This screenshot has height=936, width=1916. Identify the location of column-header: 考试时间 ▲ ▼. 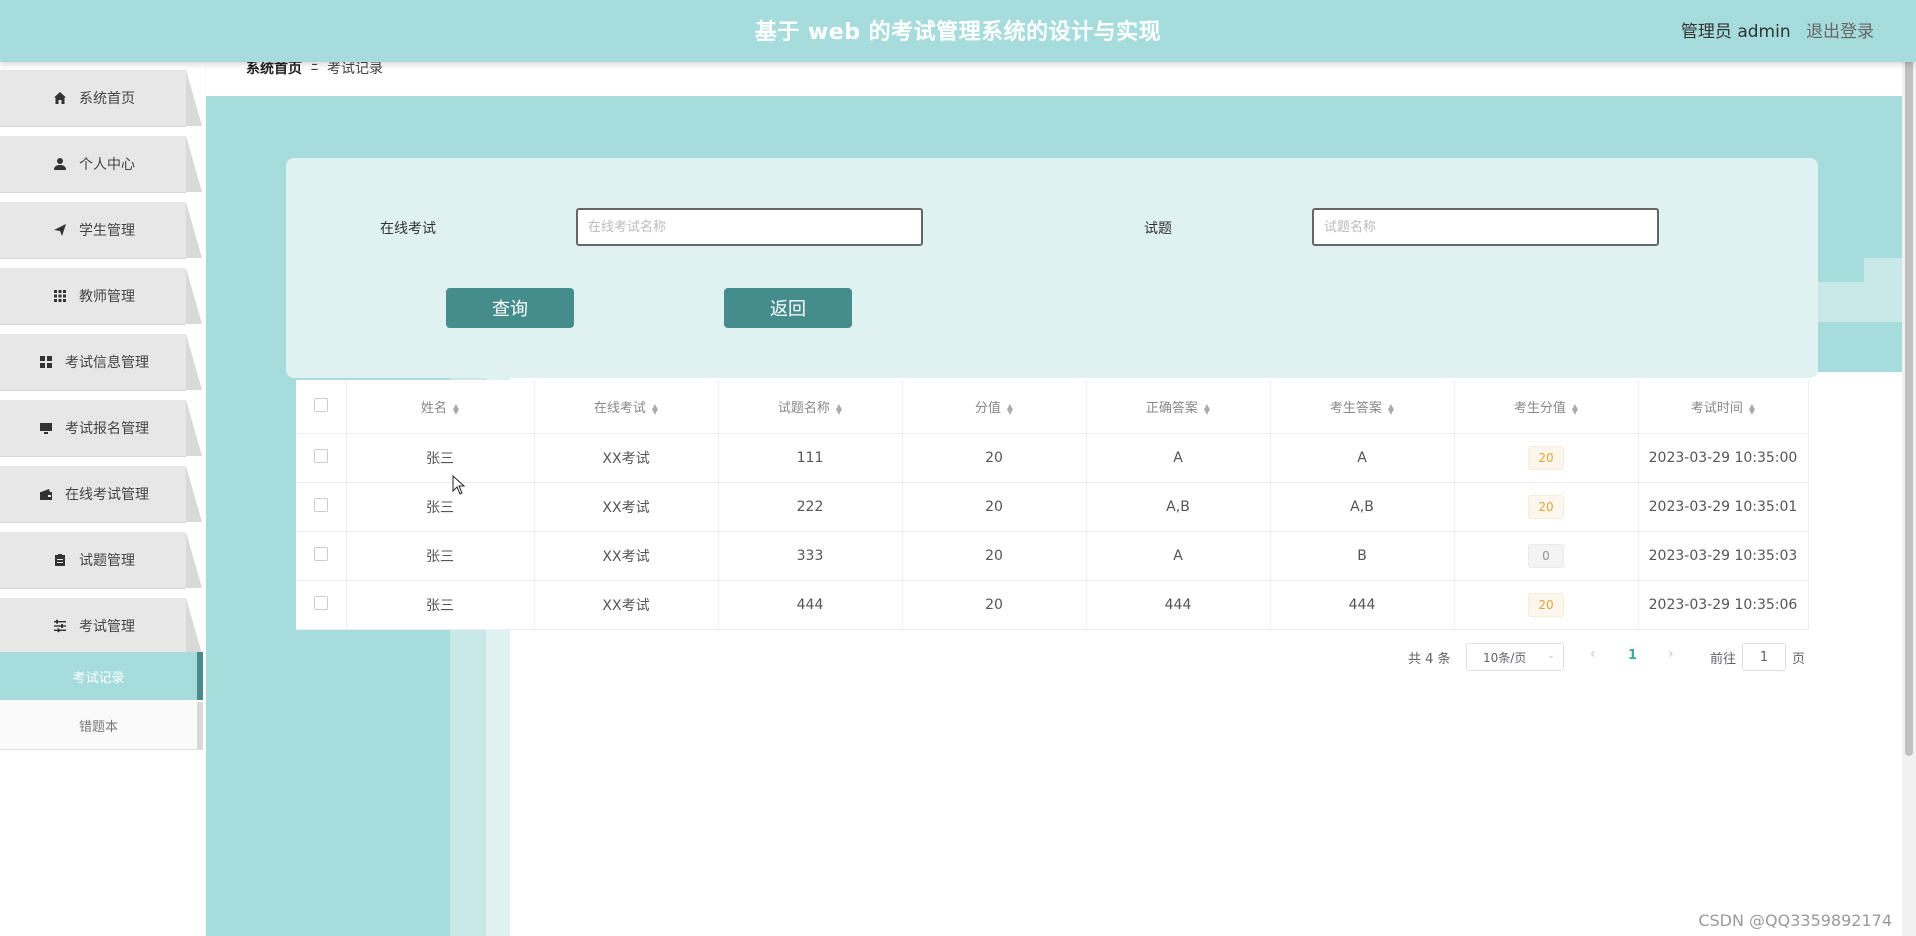
(1723, 407).